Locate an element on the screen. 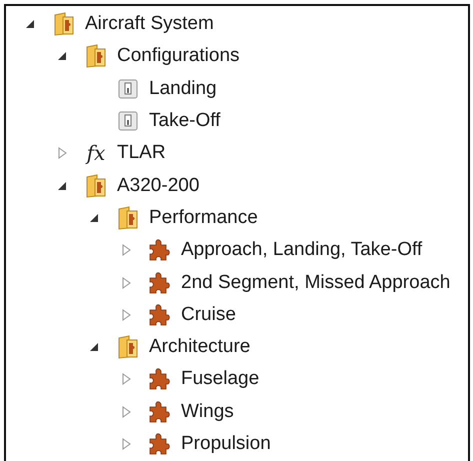 Image resolution: width=473 pixels, height=461 pixels. function-icon: fx is located at coordinates (96, 153).